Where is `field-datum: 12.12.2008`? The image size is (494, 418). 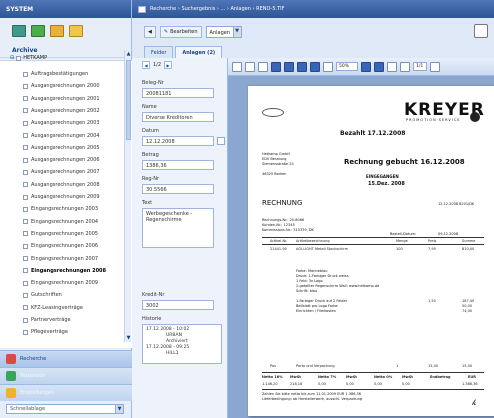
field-datum: 12.12.2008 is located at coordinates (178, 141).